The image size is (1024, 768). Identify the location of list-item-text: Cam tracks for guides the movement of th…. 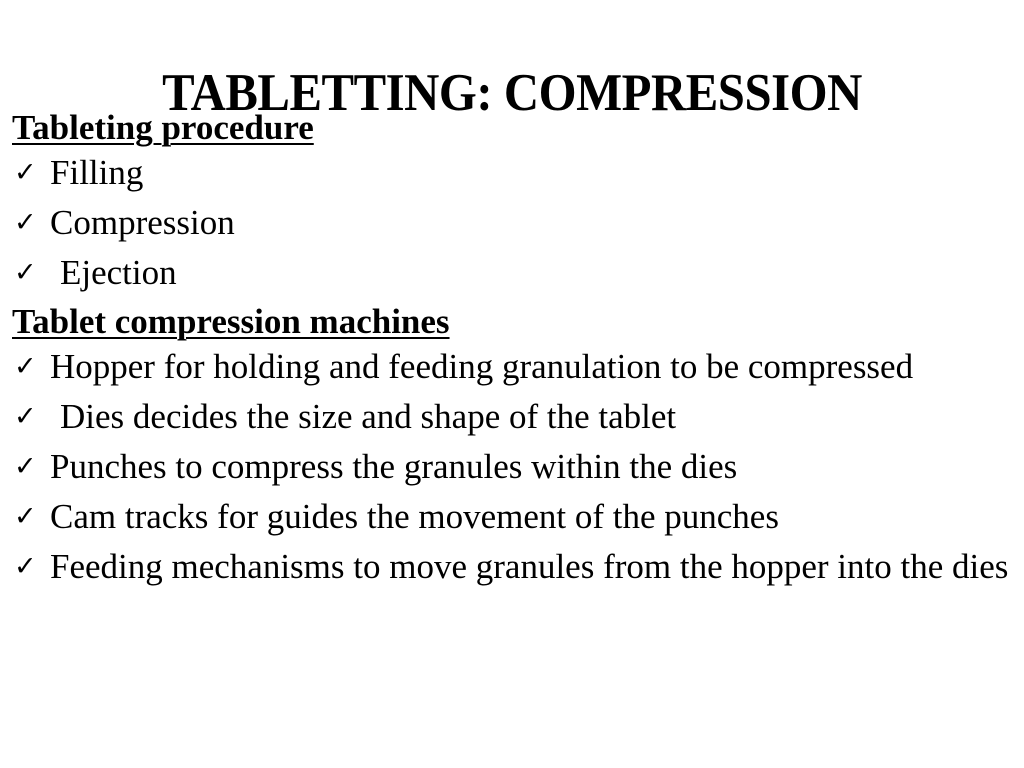
(414, 516).